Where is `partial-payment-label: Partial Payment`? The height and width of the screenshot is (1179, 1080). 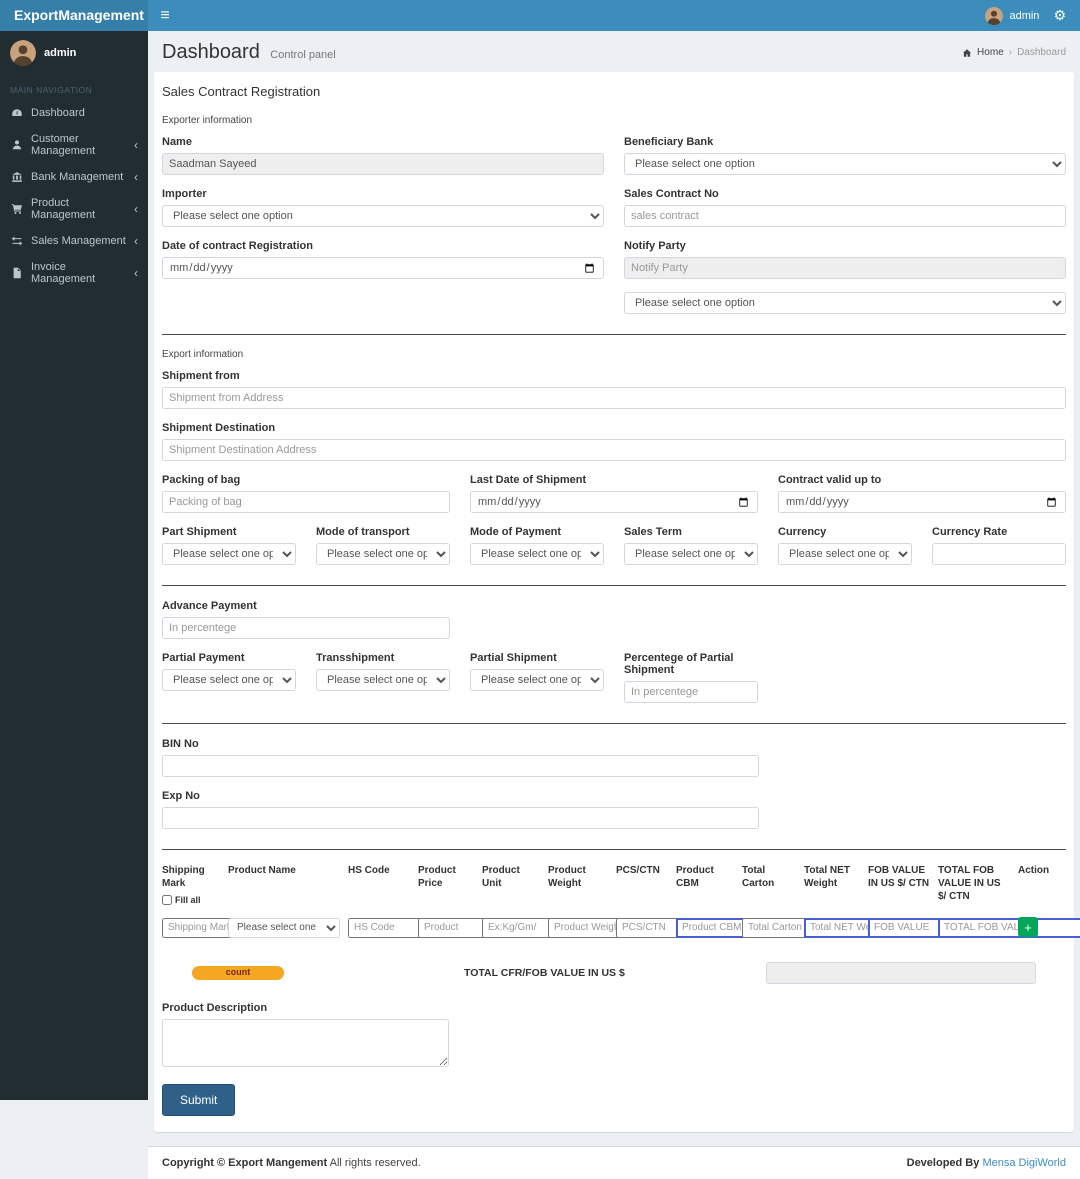
partial-payment-label: Partial Payment is located at coordinates (203, 658).